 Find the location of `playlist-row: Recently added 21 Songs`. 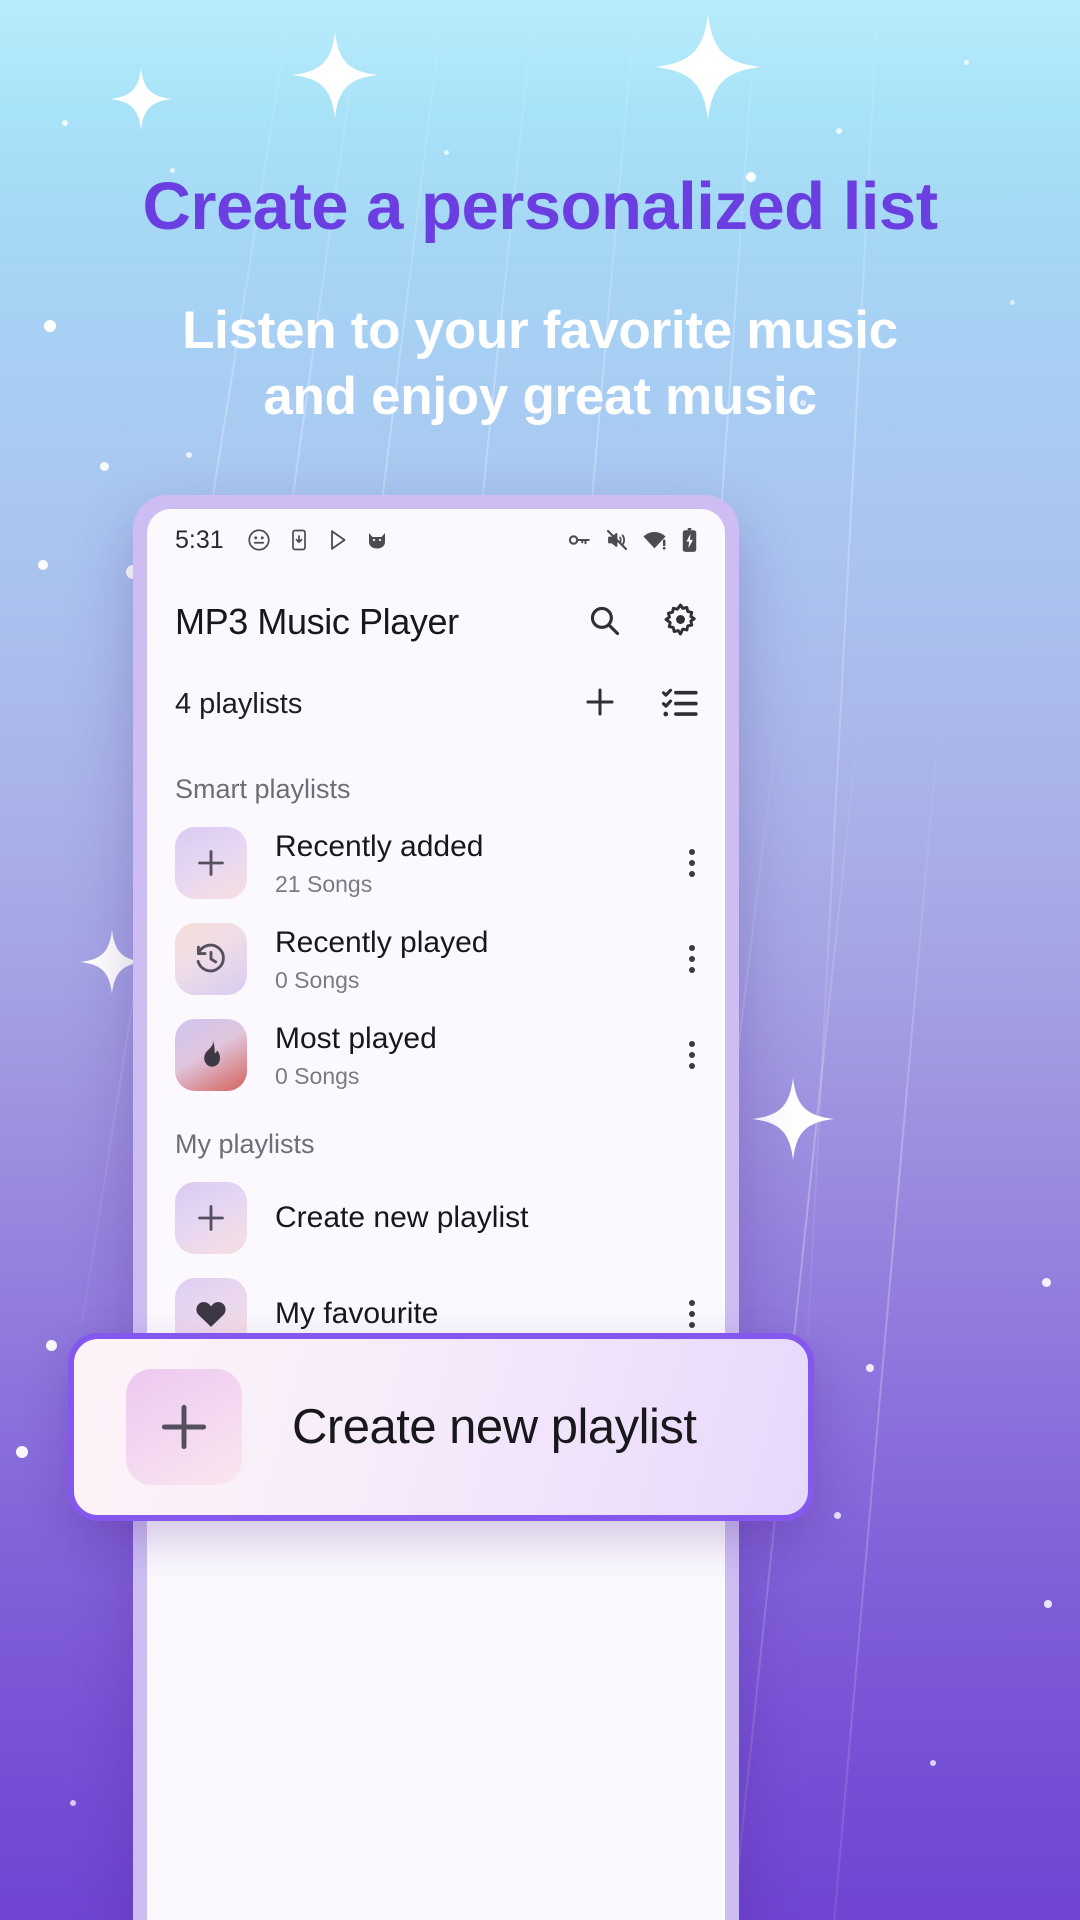

playlist-row: Recently added 21 Songs is located at coordinates (436, 863).